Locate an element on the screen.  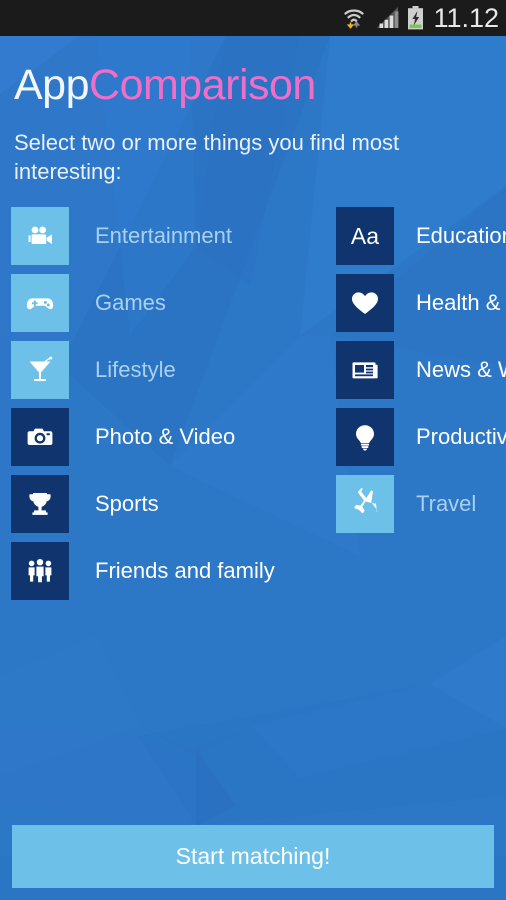
category-label: Health & is located at coordinates (458, 302).